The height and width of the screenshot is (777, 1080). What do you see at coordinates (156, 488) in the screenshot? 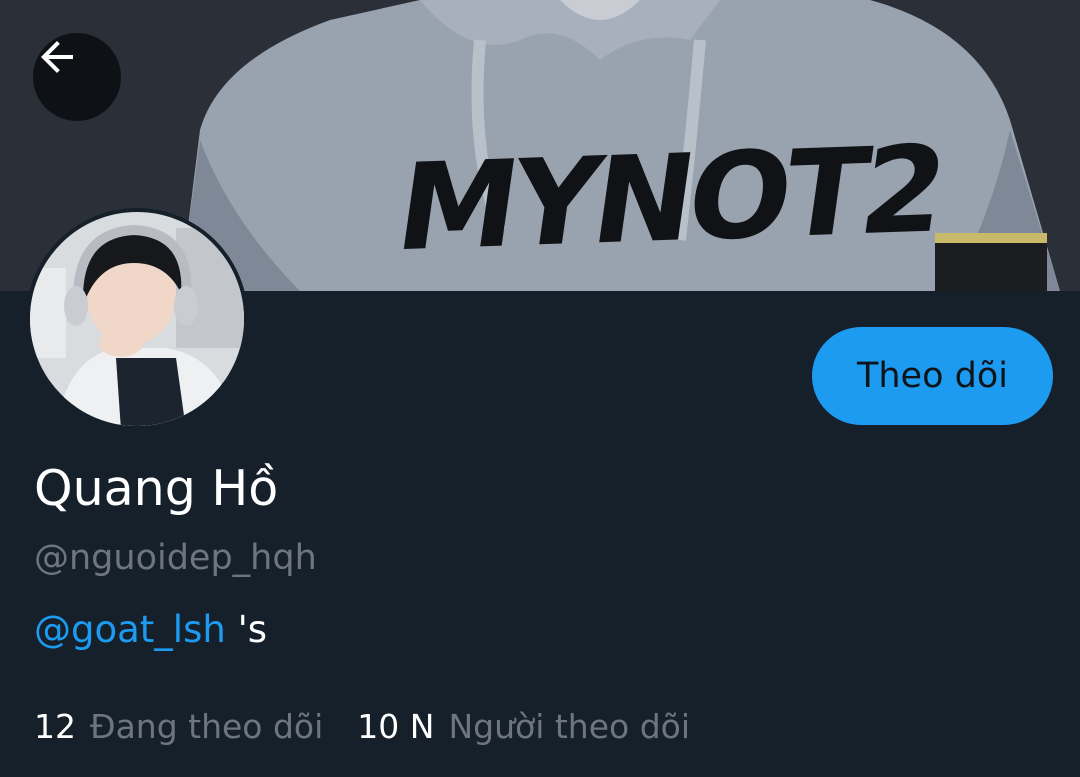
I see `display-name: Quang Hồ` at bounding box center [156, 488].